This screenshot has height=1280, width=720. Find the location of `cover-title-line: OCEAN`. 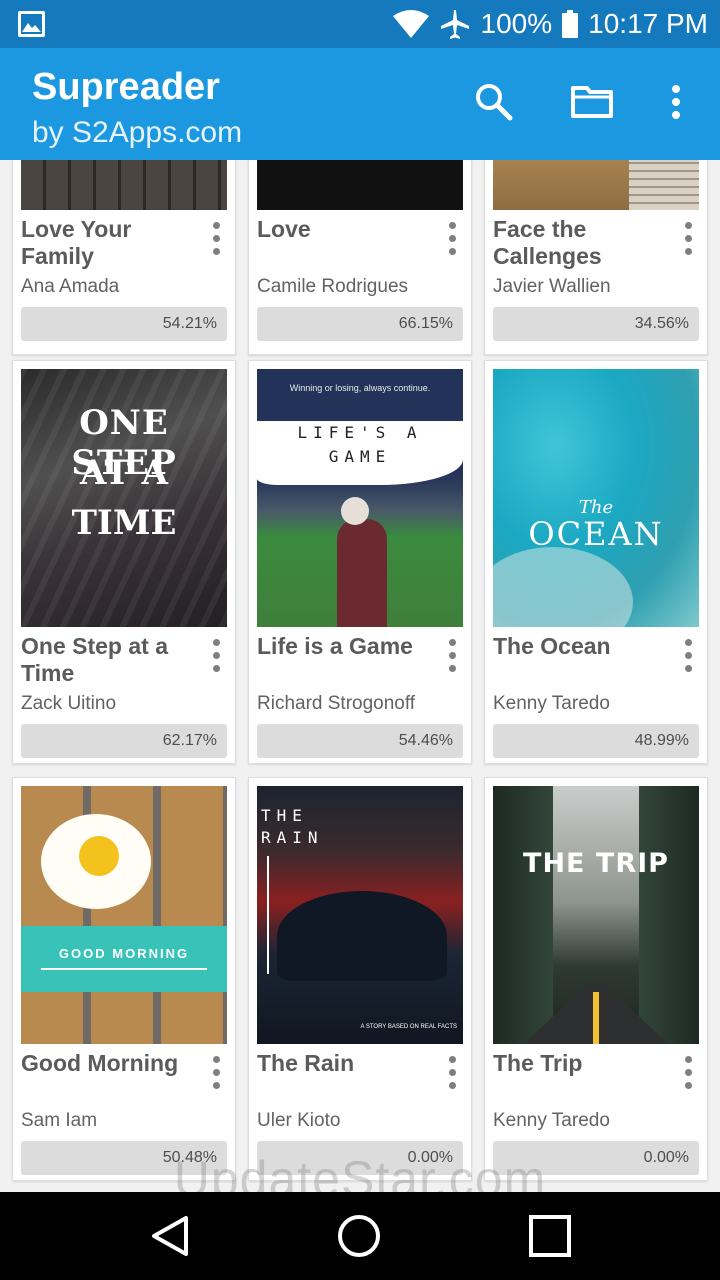

cover-title-line: OCEAN is located at coordinates (596, 534).